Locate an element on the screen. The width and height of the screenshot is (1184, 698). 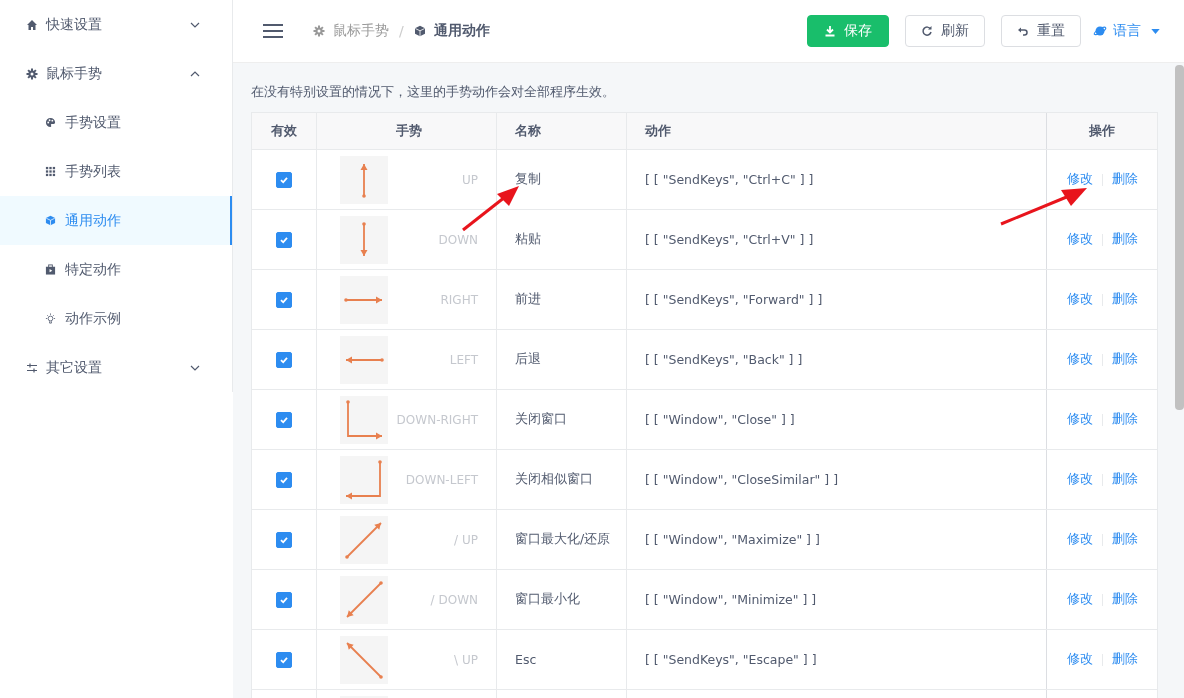
caret-icon is located at coordinates (1155, 31).